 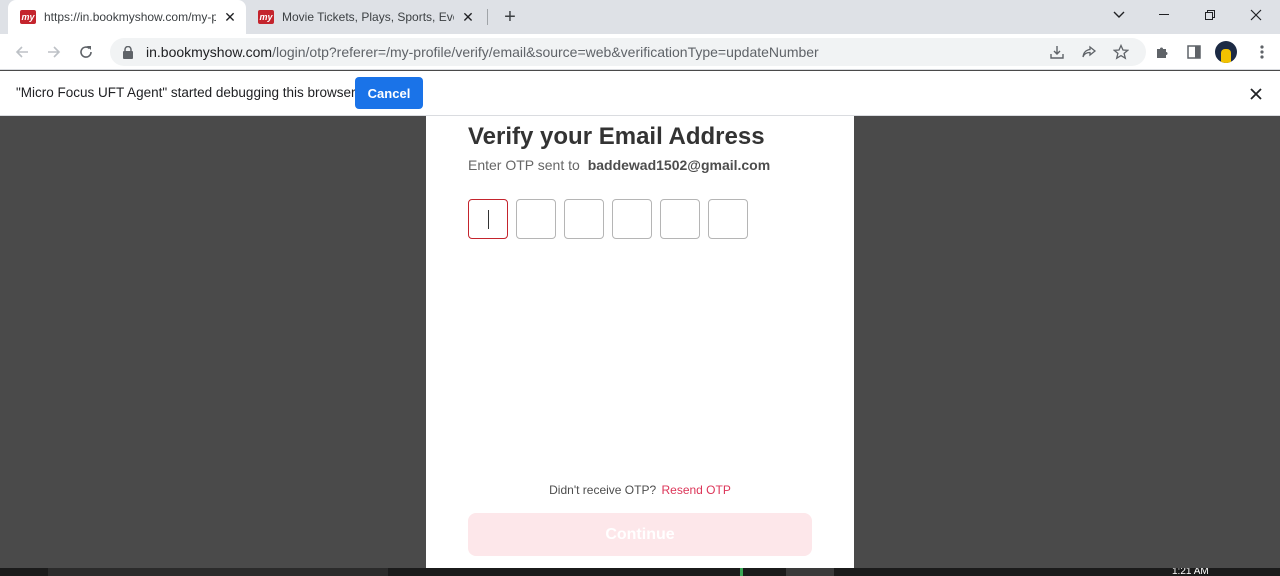 I want to click on forward-arrow-icon, so click(x=54, y=52).